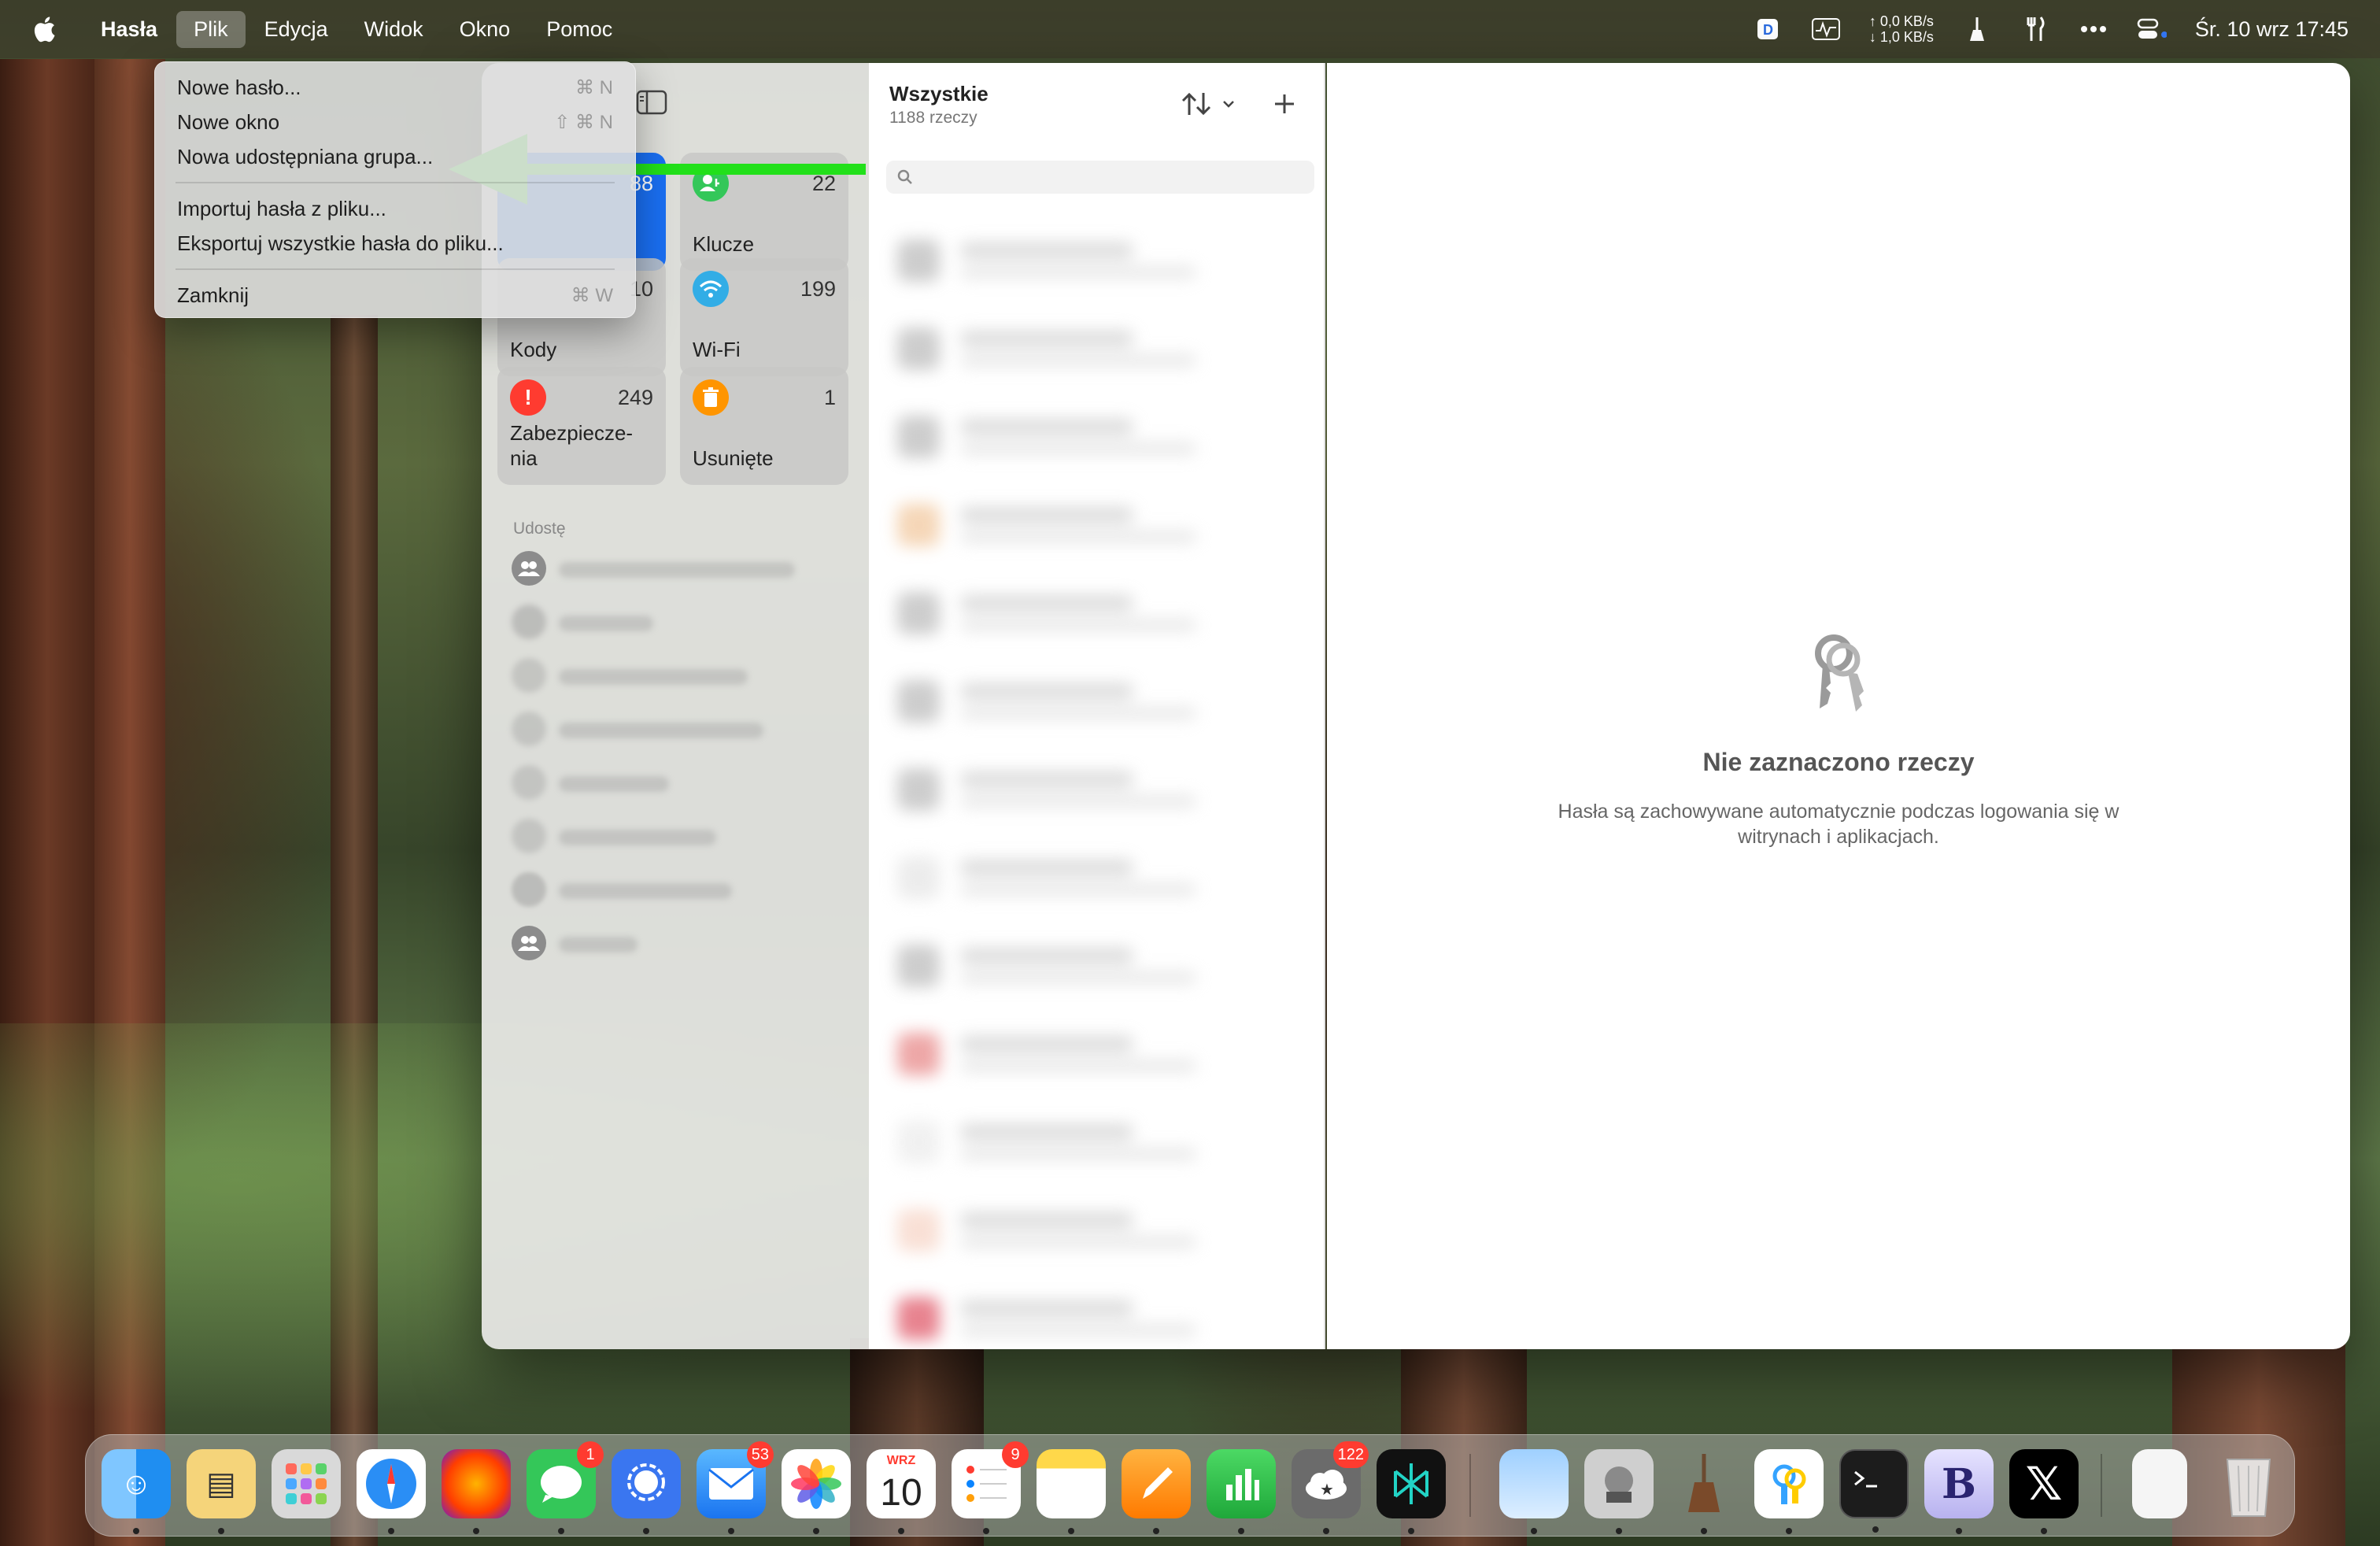 The image size is (2380, 1546). What do you see at coordinates (395, 87) in the screenshot?
I see `menu-item-new-password: Nowe hasło... ⌘ N` at bounding box center [395, 87].